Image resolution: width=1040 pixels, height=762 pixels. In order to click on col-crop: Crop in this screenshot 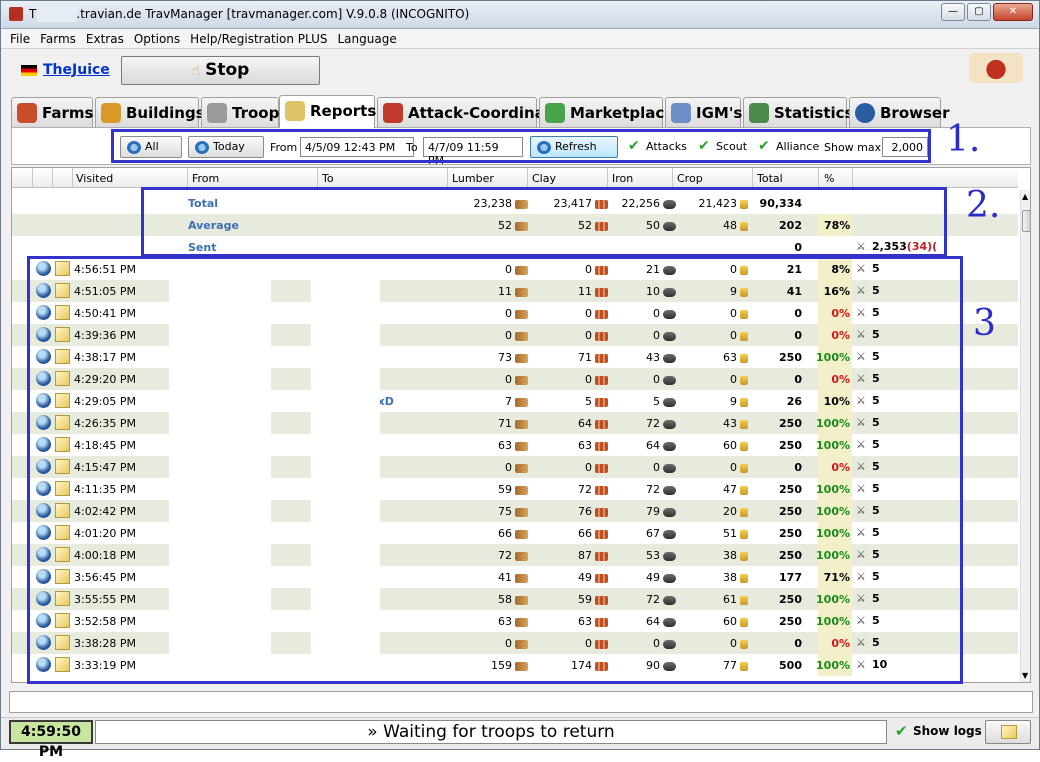, I will do `click(690, 178)`.